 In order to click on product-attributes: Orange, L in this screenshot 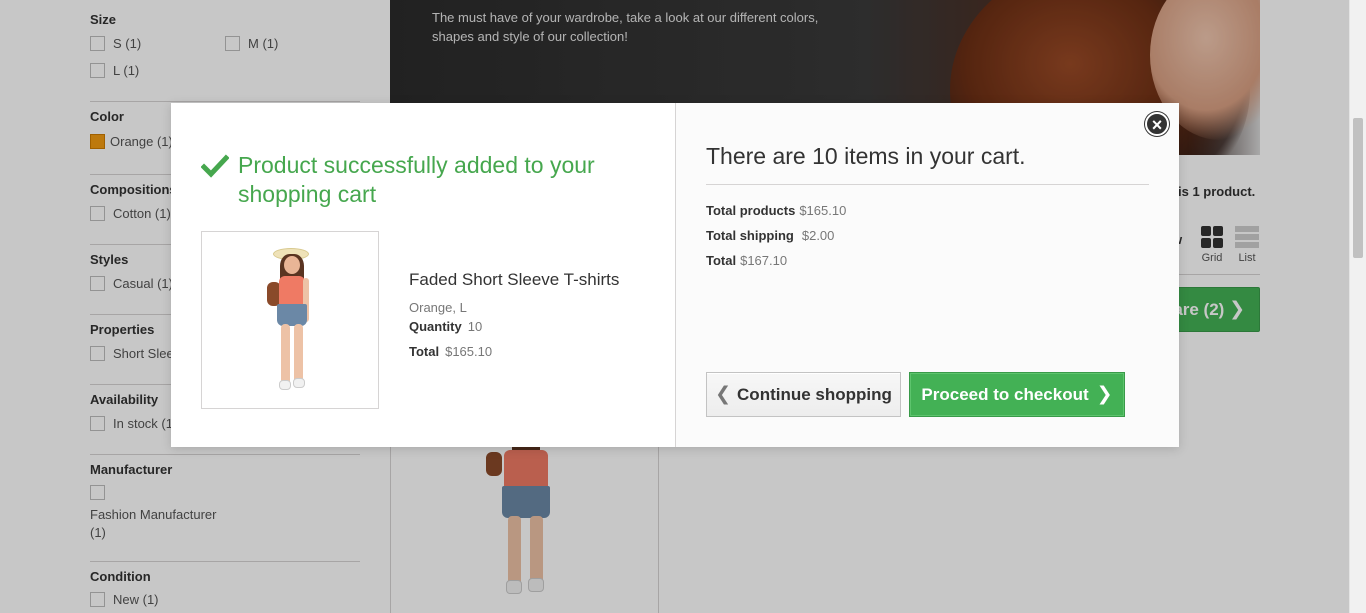, I will do `click(438, 307)`.